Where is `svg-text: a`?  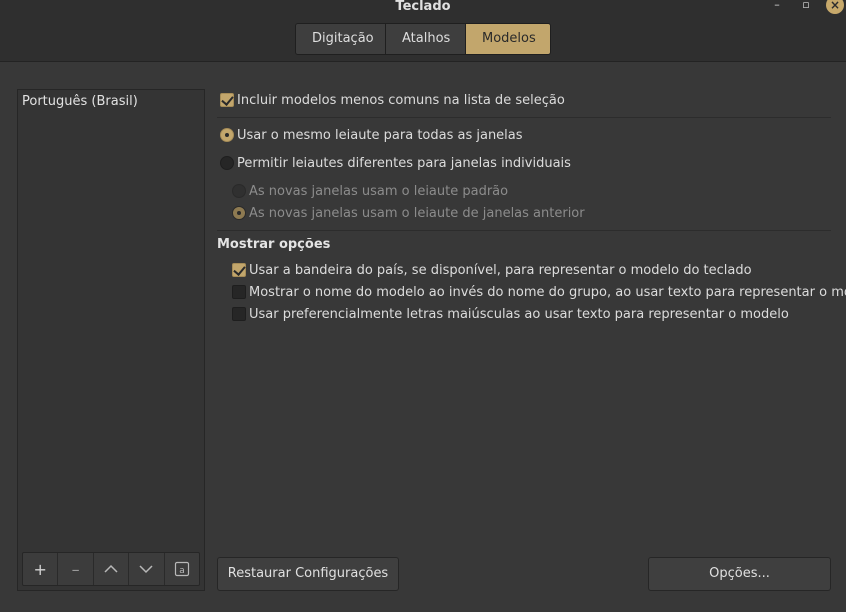
svg-text: a is located at coordinates (182, 571).